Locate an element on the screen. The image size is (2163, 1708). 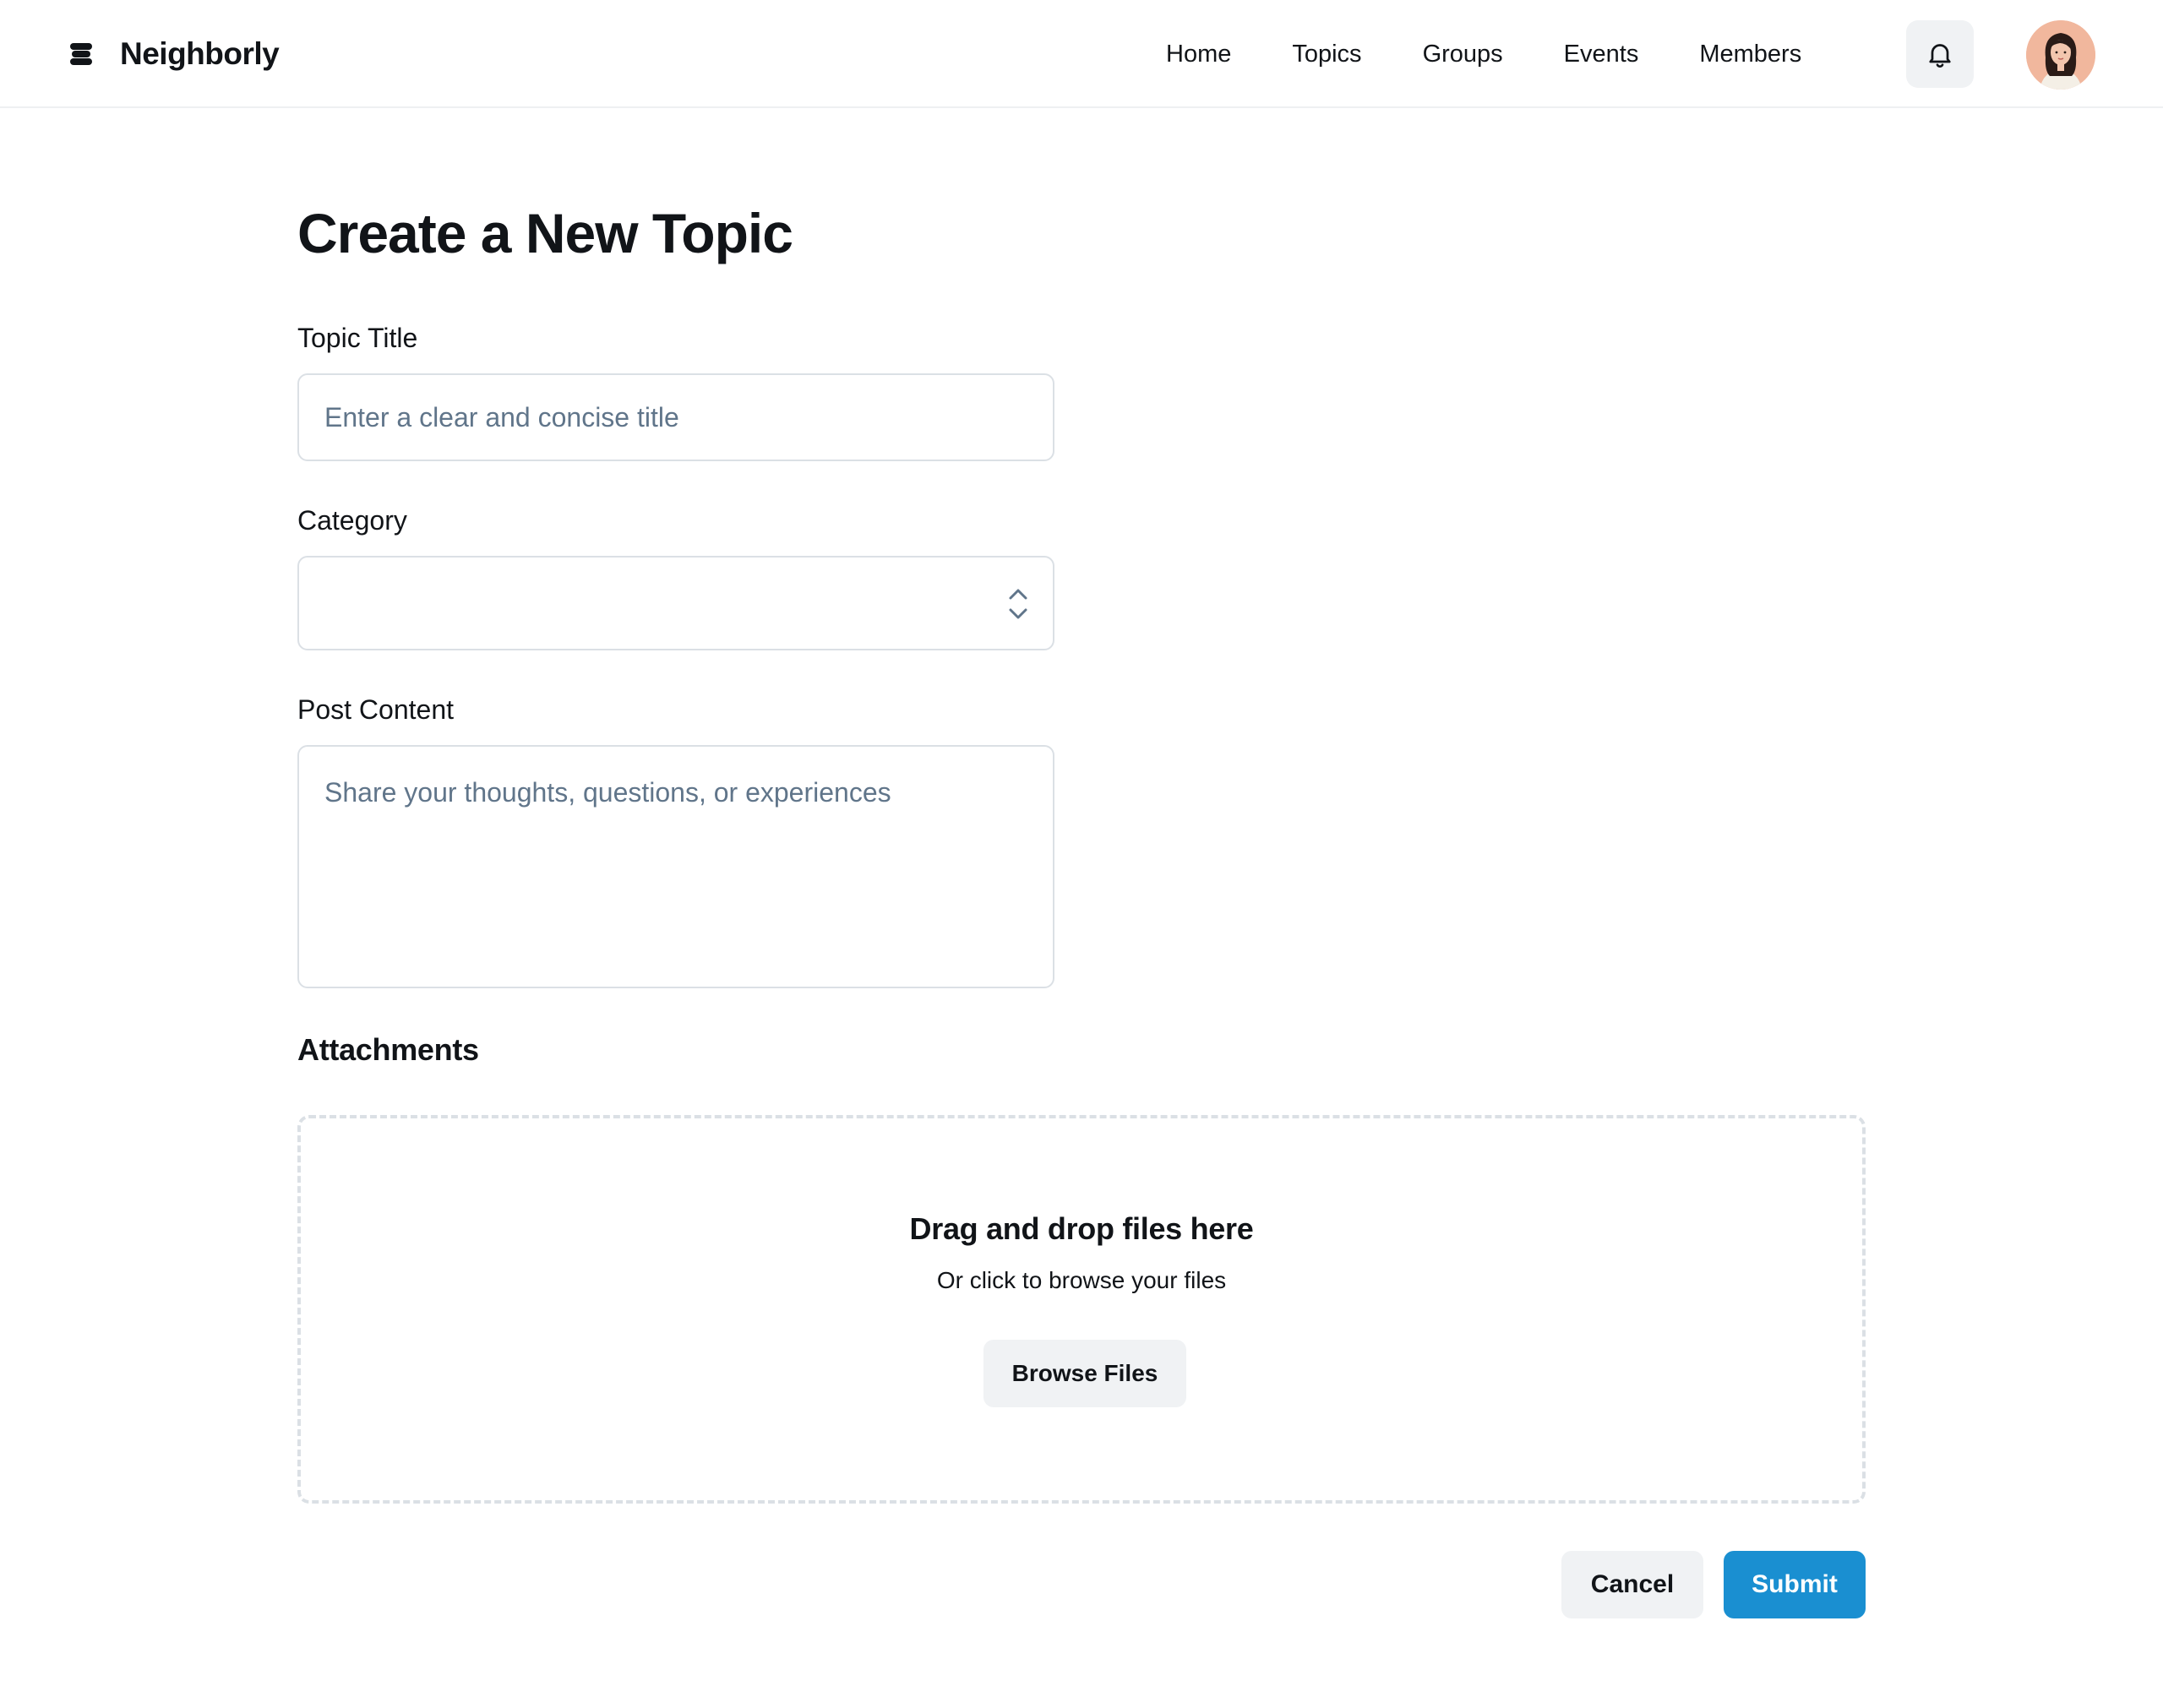
nav-home: Home is located at coordinates (1198, 54).